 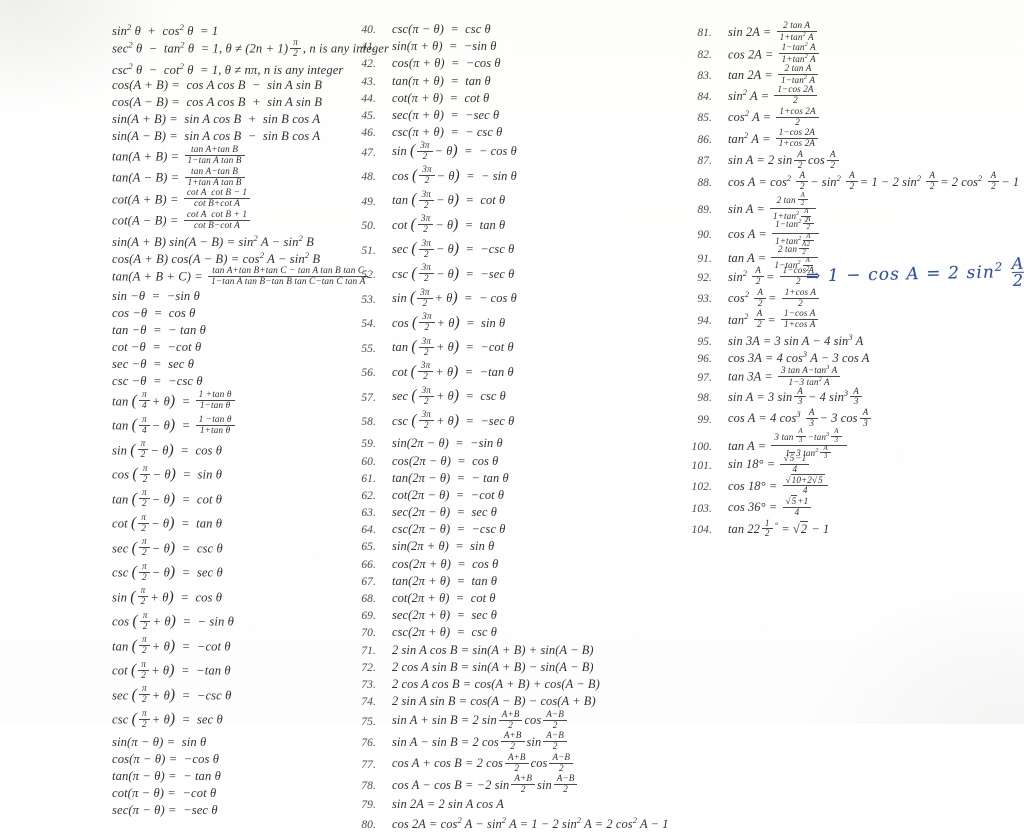 I want to click on formula-number: 85., so click(x=704, y=118).